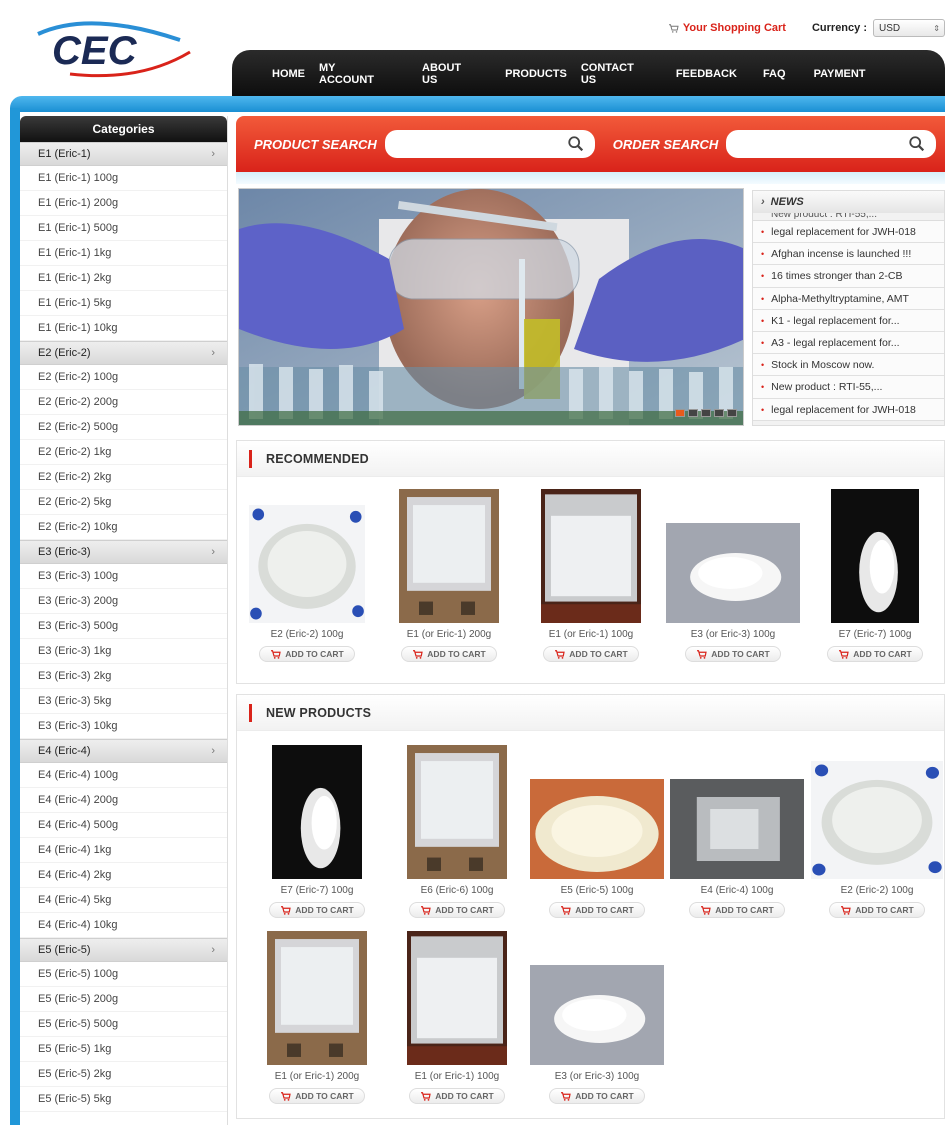 This screenshot has height=1125, width=945. I want to click on news-item: • Afghan incense is launched !!!, so click(848, 254).